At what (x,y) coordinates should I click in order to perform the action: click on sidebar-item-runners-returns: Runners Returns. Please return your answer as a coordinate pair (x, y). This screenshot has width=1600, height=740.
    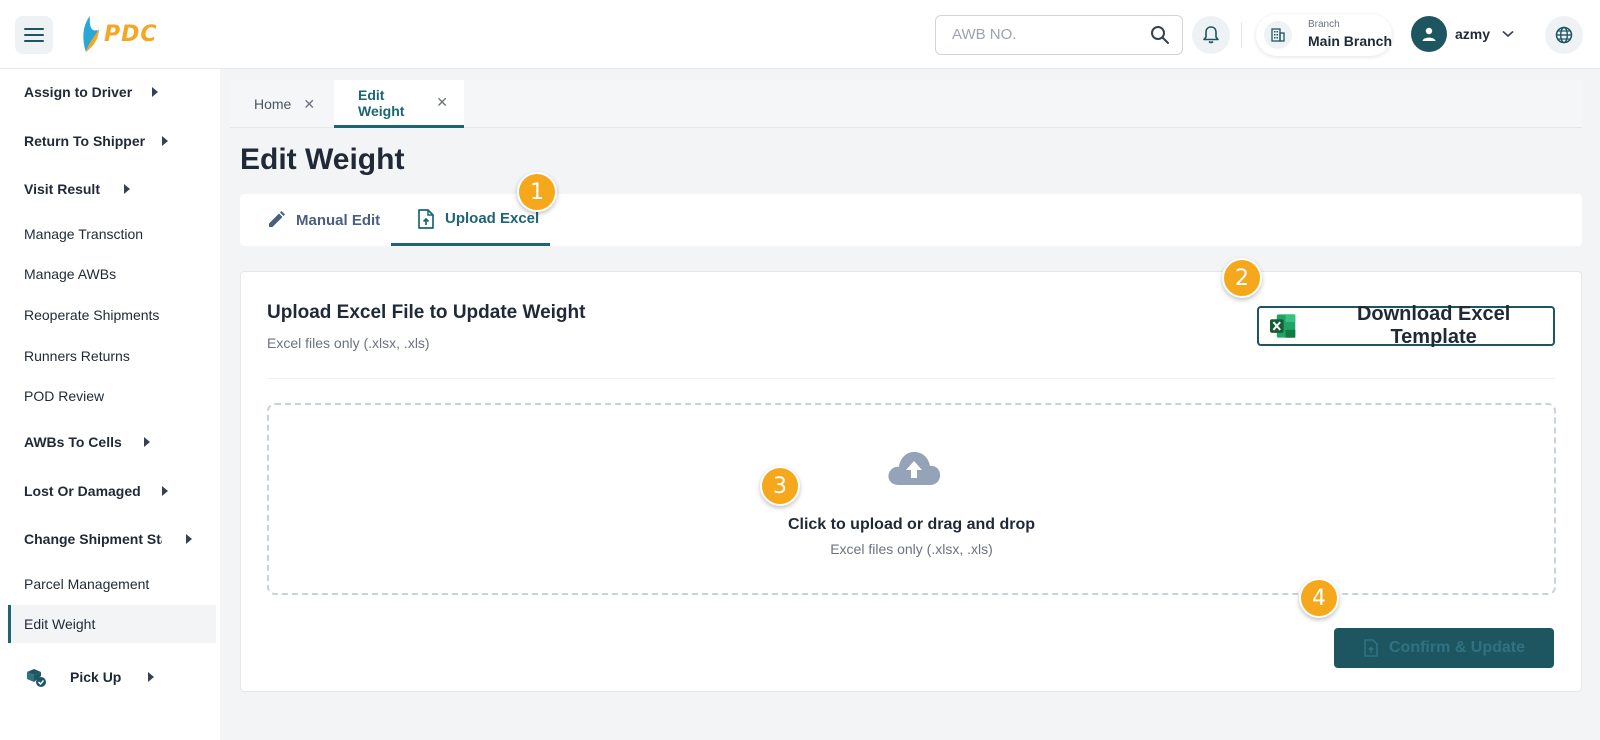
    Looking at the image, I should click on (112, 356).